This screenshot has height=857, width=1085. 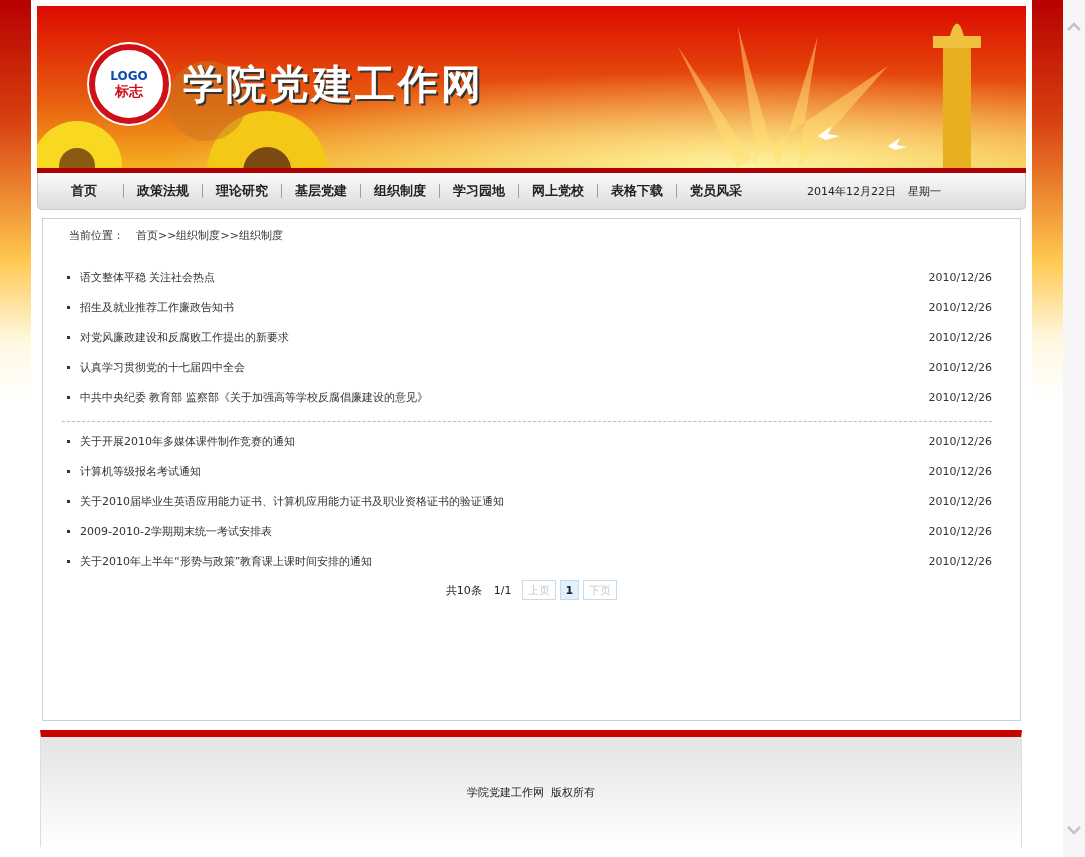 What do you see at coordinates (504, 397) in the screenshot?
I see `news-link: 中共中央纪委 教育部 监察部《关于加强高等学校反腐倡廉建设的意见》` at bounding box center [504, 397].